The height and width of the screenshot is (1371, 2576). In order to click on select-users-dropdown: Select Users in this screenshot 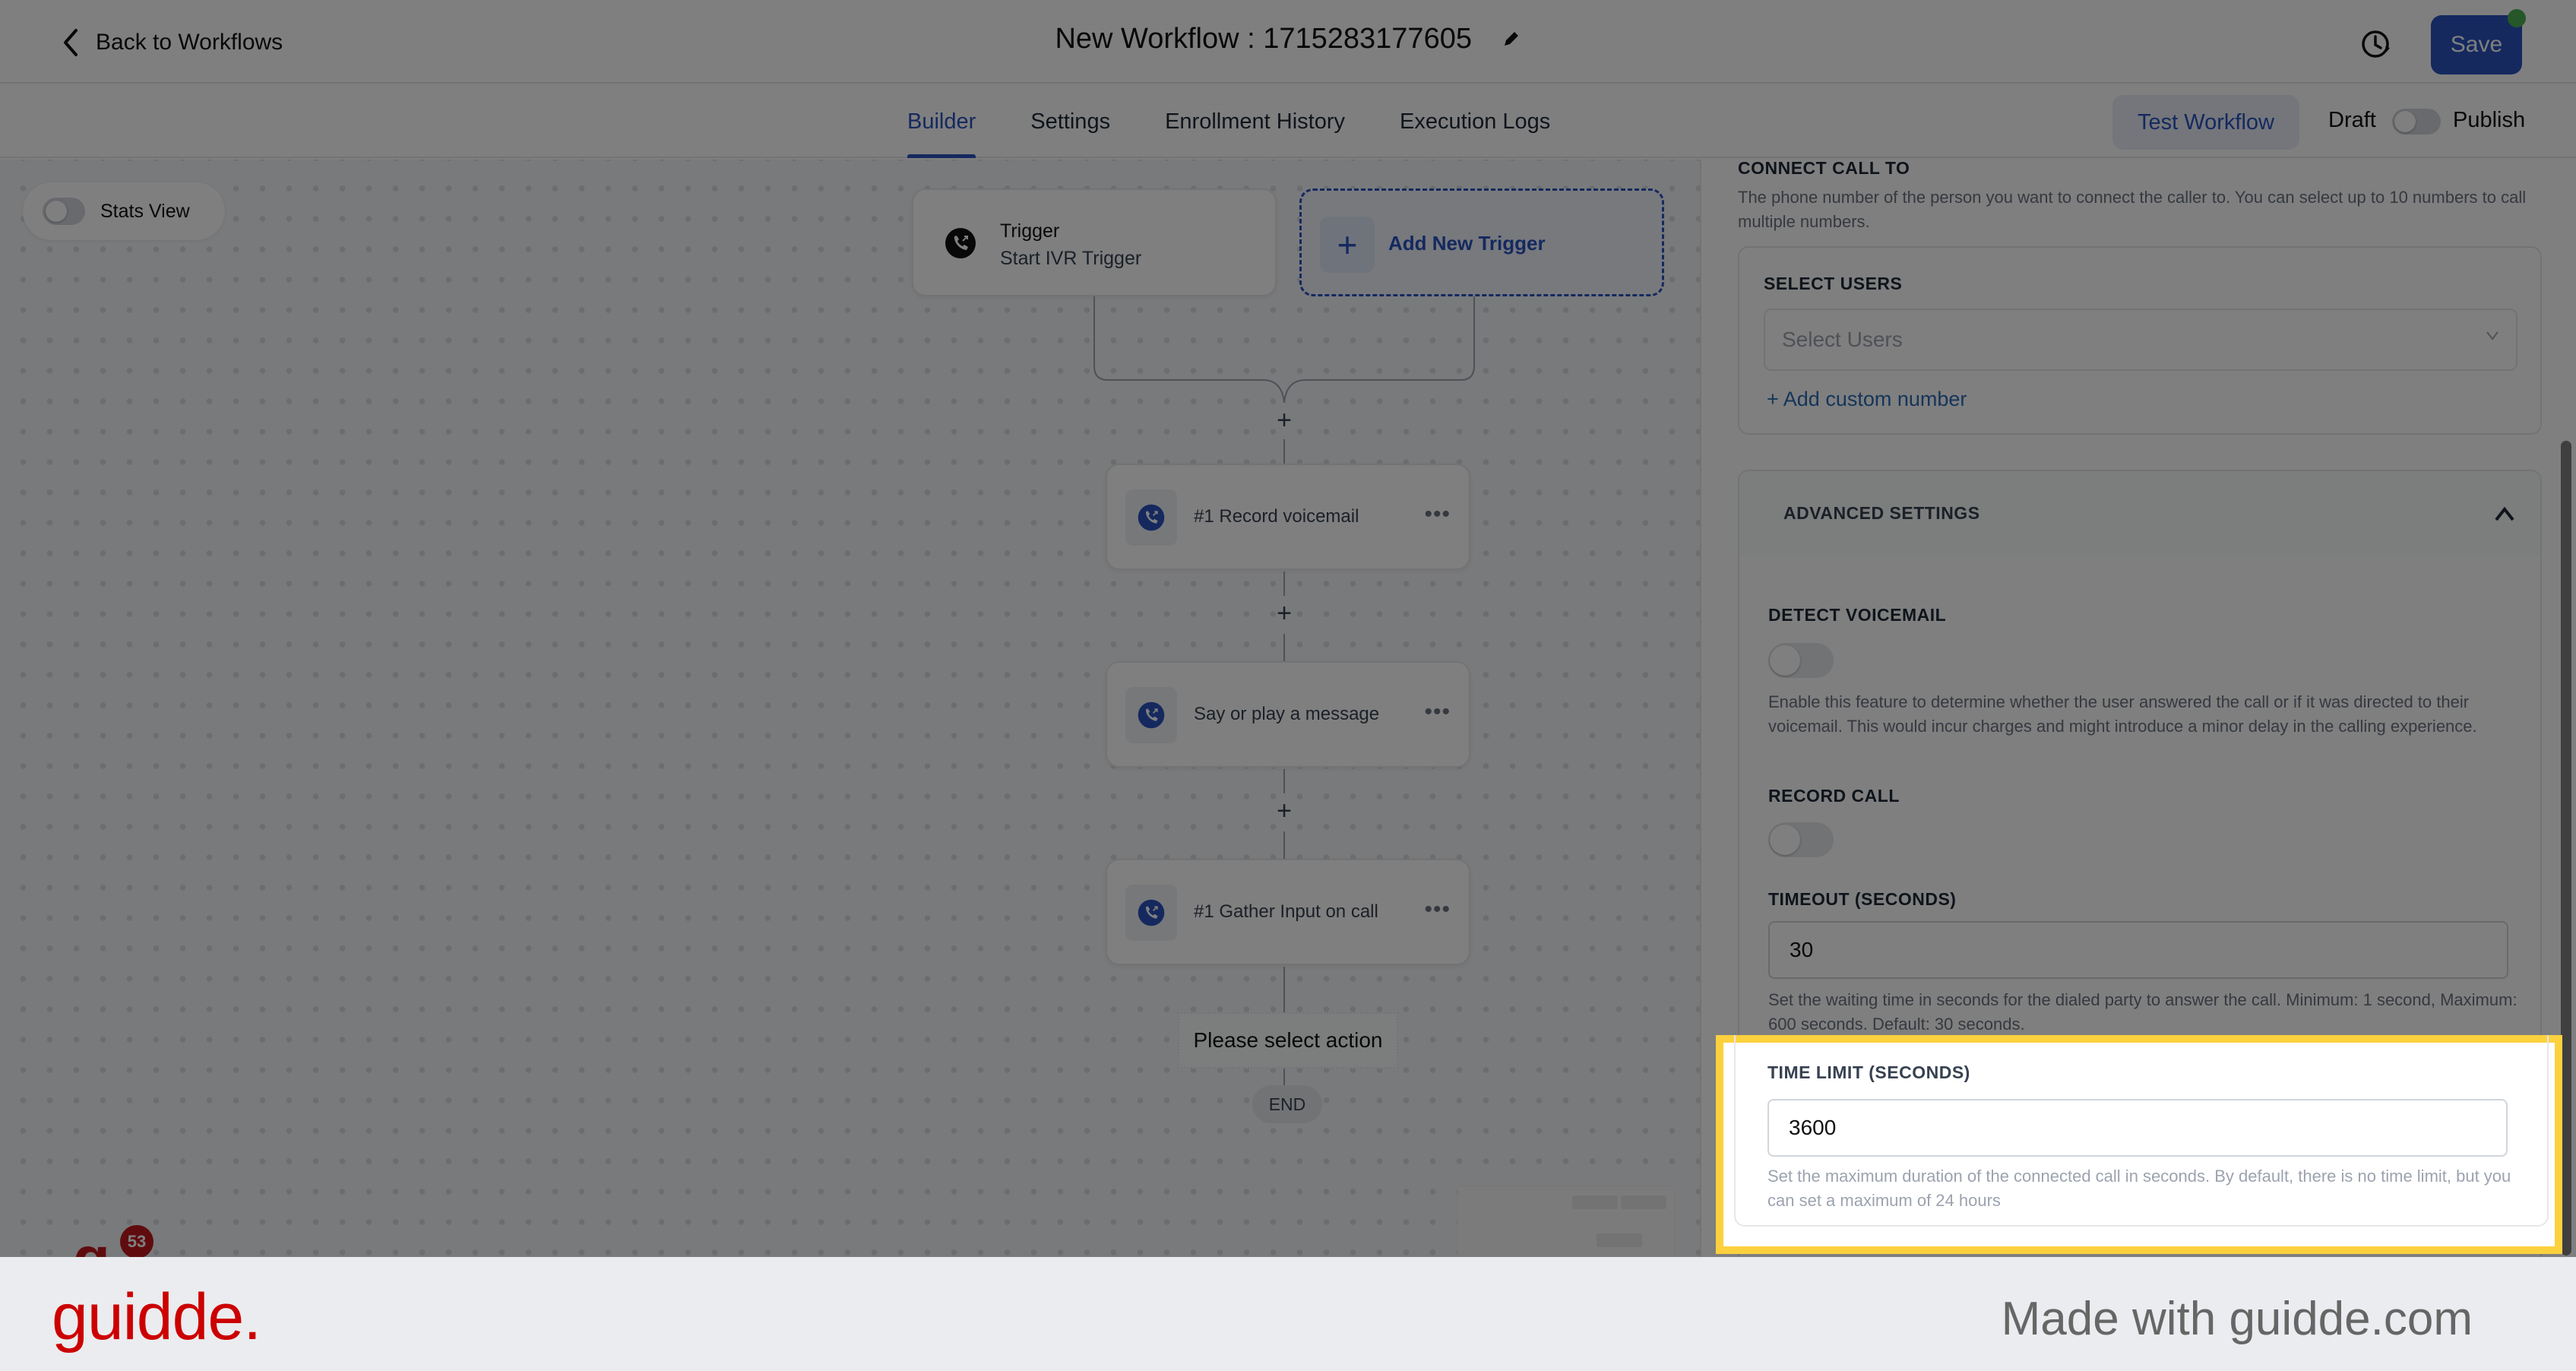, I will do `click(2140, 340)`.